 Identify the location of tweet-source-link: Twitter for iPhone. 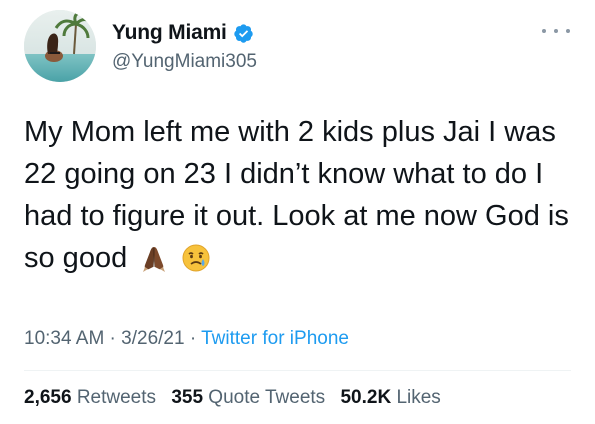
(275, 338).